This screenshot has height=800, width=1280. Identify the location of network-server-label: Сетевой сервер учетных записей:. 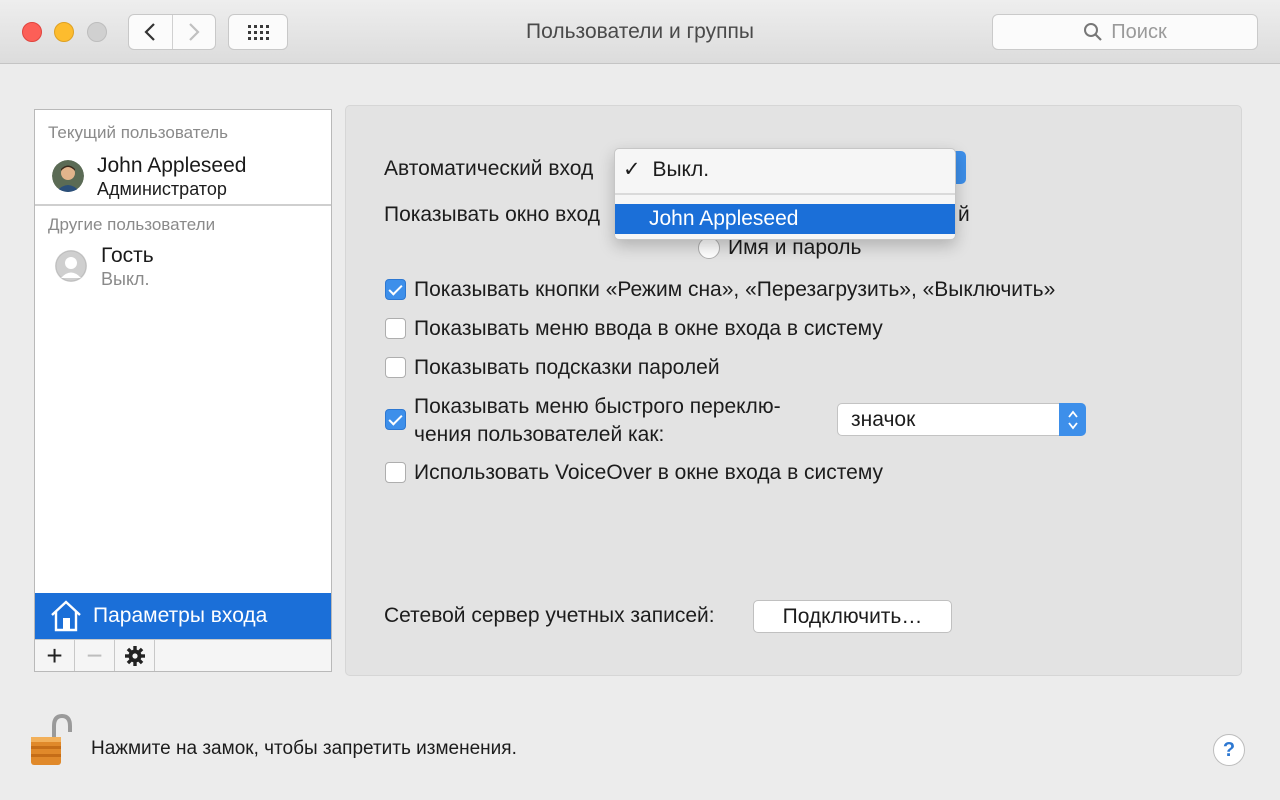
(549, 615).